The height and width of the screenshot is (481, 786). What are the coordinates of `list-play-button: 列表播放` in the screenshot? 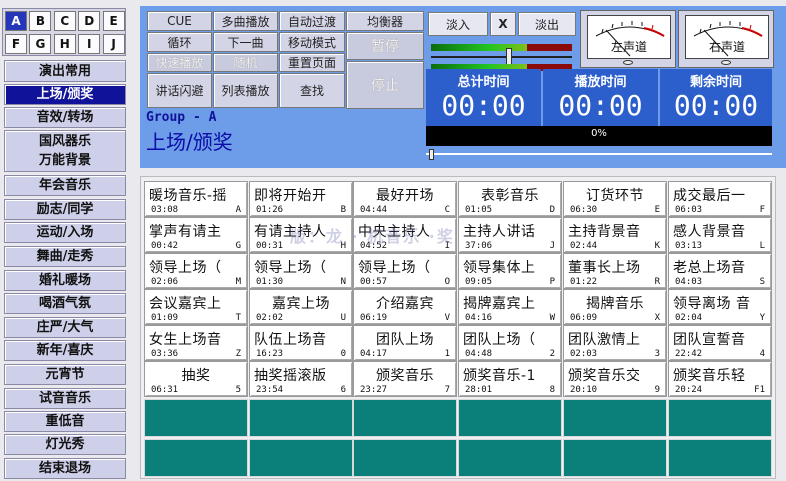 It's located at (245, 90).